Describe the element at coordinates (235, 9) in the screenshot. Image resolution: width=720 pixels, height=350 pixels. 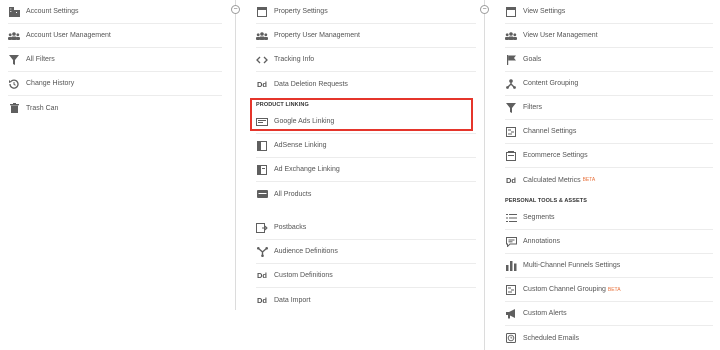
I see `collapse-account-button: −` at that location.